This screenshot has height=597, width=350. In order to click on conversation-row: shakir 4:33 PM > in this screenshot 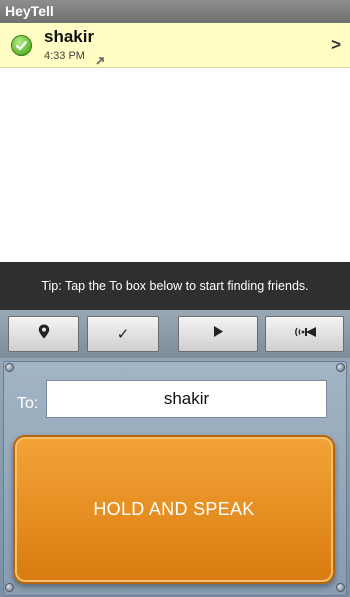, I will do `click(175, 45)`.